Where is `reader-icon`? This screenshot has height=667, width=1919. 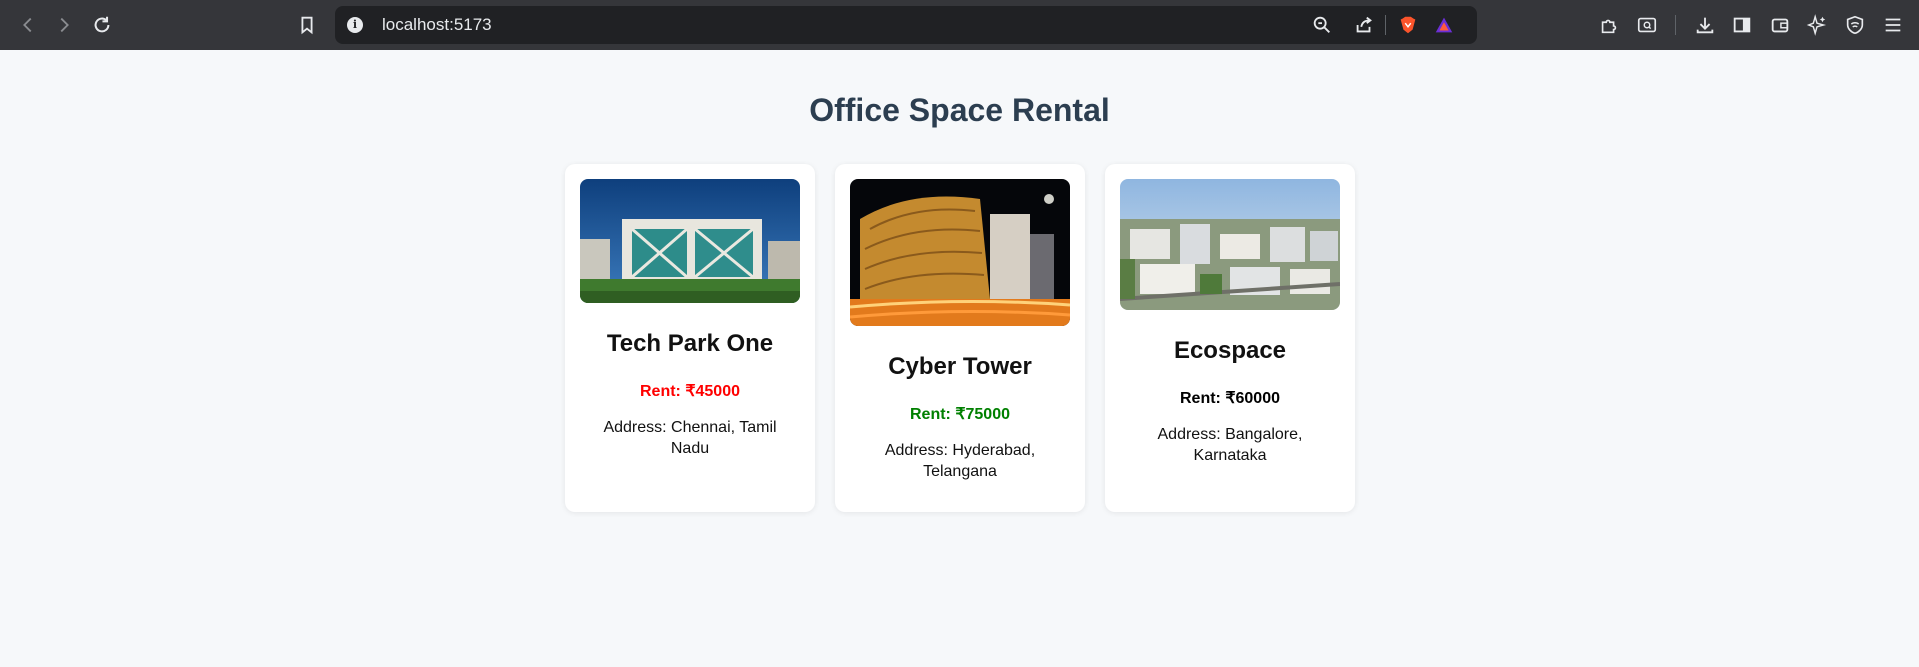 reader-icon is located at coordinates (1647, 25).